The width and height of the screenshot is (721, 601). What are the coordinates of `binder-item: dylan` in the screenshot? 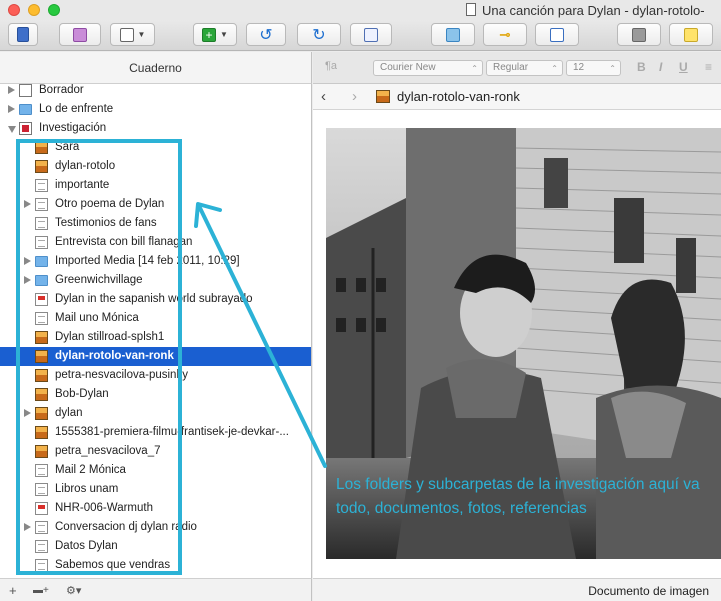 It's located at (155, 413).